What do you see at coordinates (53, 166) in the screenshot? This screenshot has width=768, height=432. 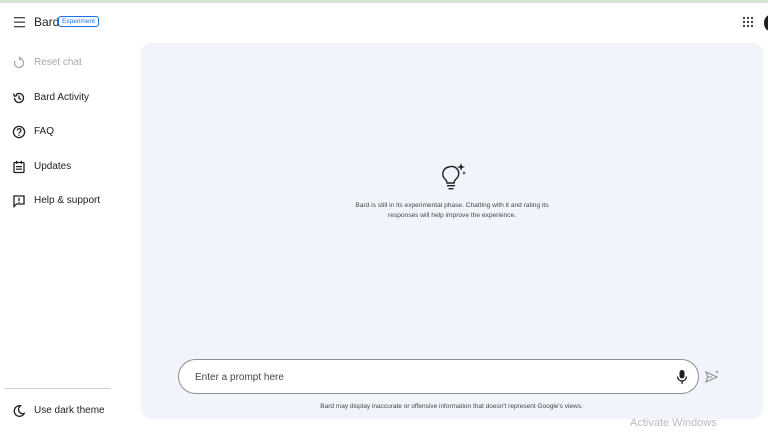 I see `sidebar-item-label: Updates` at bounding box center [53, 166].